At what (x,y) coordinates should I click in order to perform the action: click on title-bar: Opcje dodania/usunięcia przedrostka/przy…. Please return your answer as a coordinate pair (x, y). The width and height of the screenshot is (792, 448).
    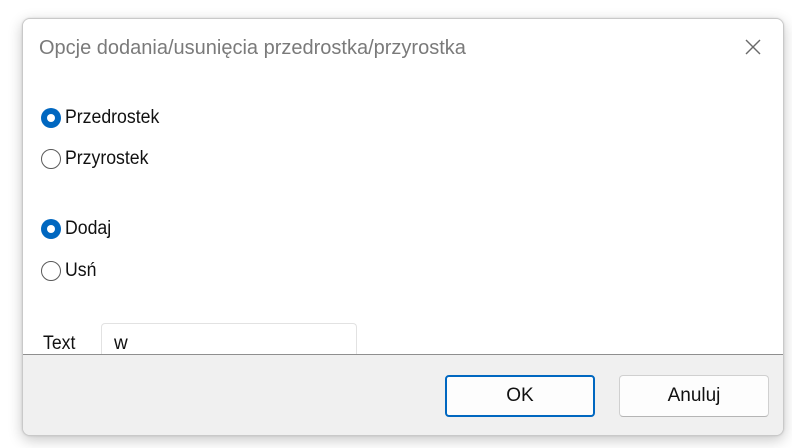
    Looking at the image, I should click on (403, 48).